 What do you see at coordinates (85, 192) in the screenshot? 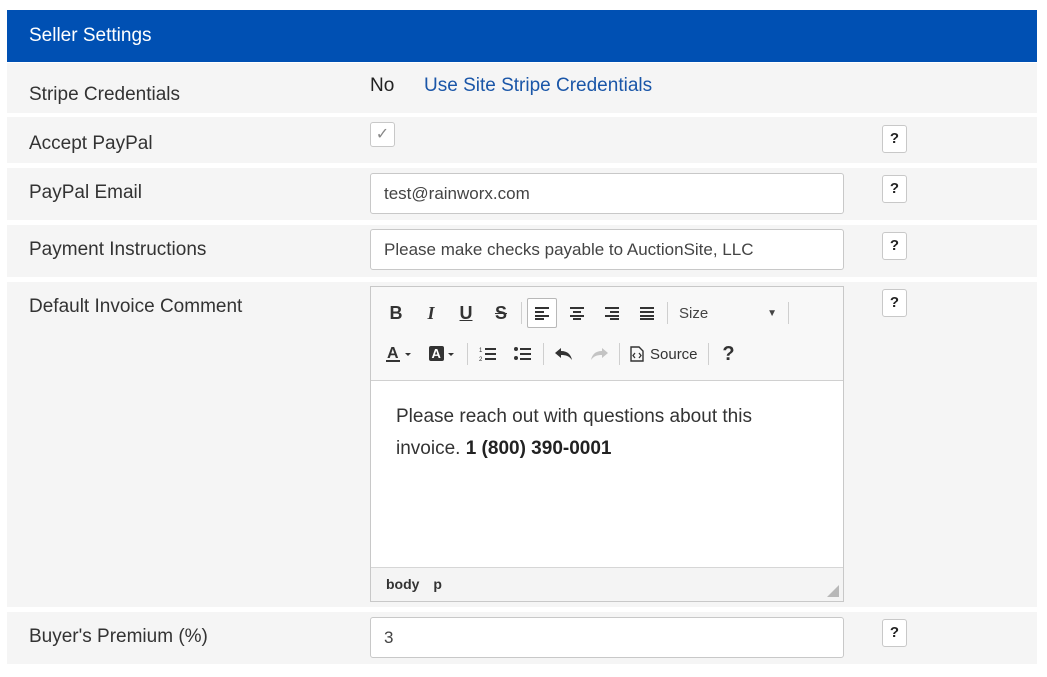
I see `paypal-email-label: PayPal Email` at bounding box center [85, 192].